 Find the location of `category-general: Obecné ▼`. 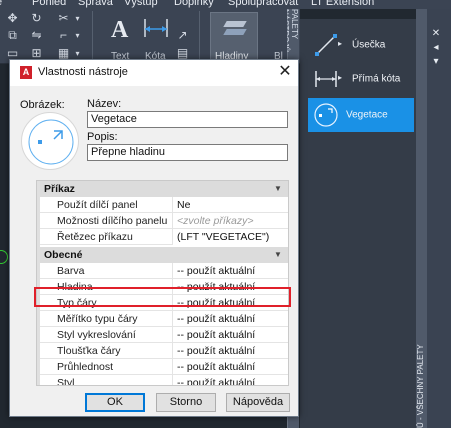

category-general: Obecné ▼ is located at coordinates (164, 255).